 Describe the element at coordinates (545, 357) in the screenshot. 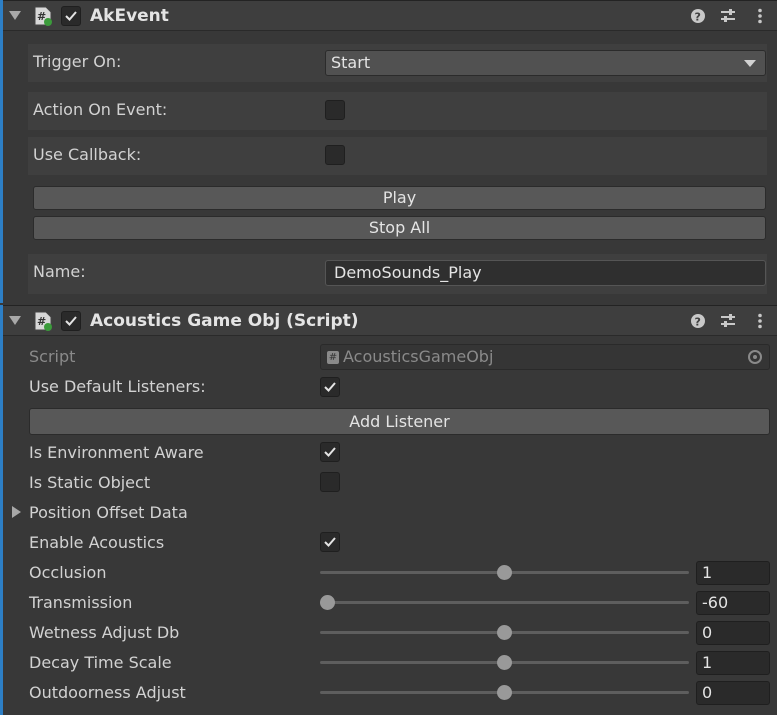

I see `script-object-field: # AcousticsGameObj` at that location.